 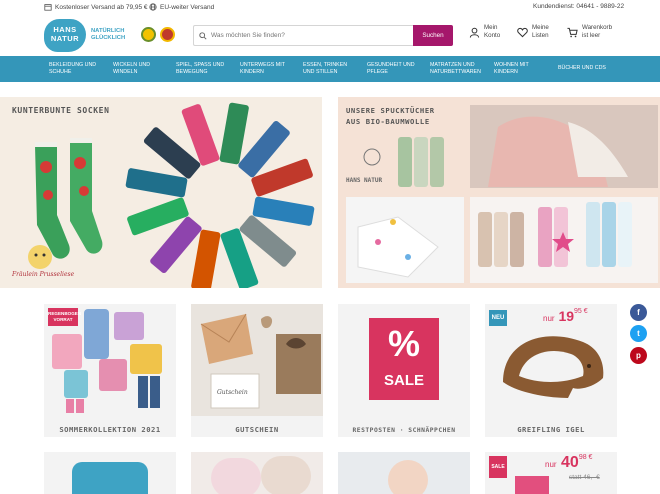 I want to click on search-input, so click(x=311, y=35).